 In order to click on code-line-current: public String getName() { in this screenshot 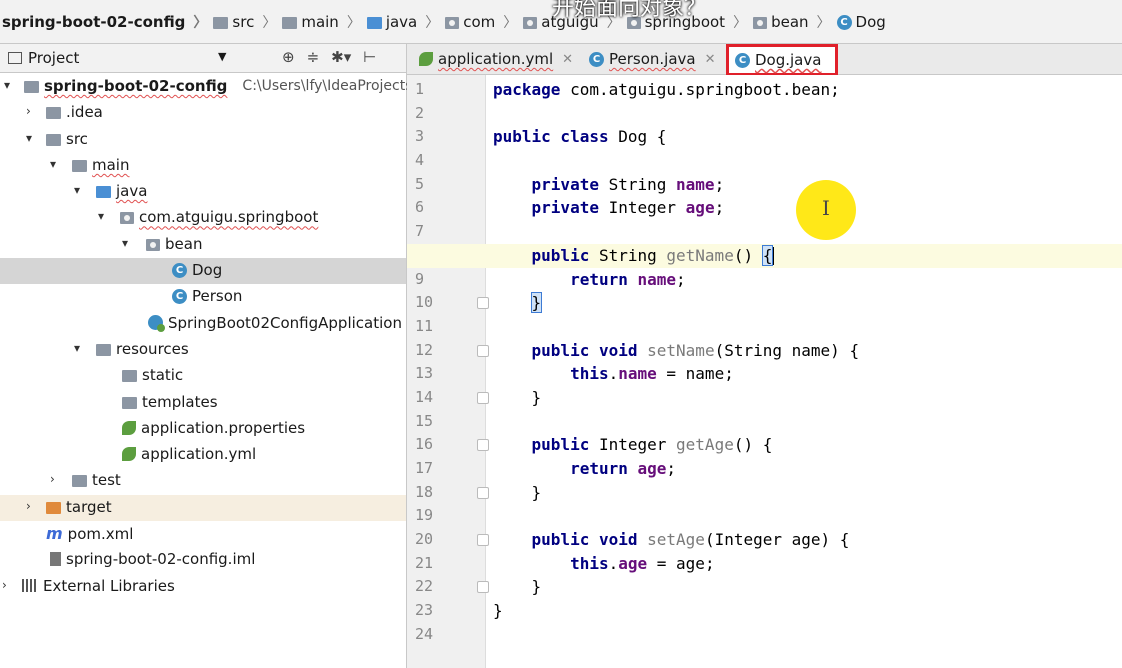, I will do `click(764, 255)`.